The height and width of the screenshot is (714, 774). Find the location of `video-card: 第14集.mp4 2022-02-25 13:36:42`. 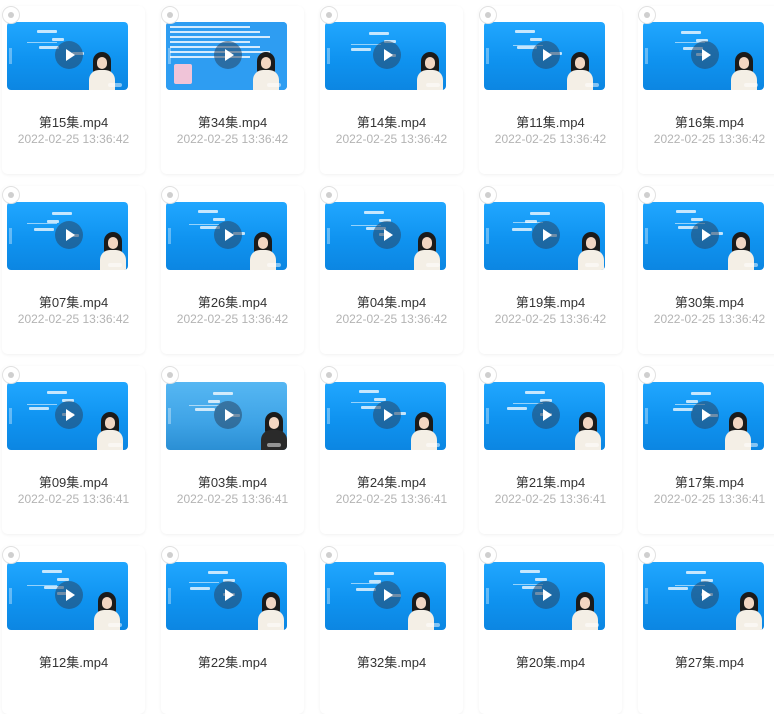

video-card: 第14集.mp4 2022-02-25 13:36:42 is located at coordinates (391, 90).